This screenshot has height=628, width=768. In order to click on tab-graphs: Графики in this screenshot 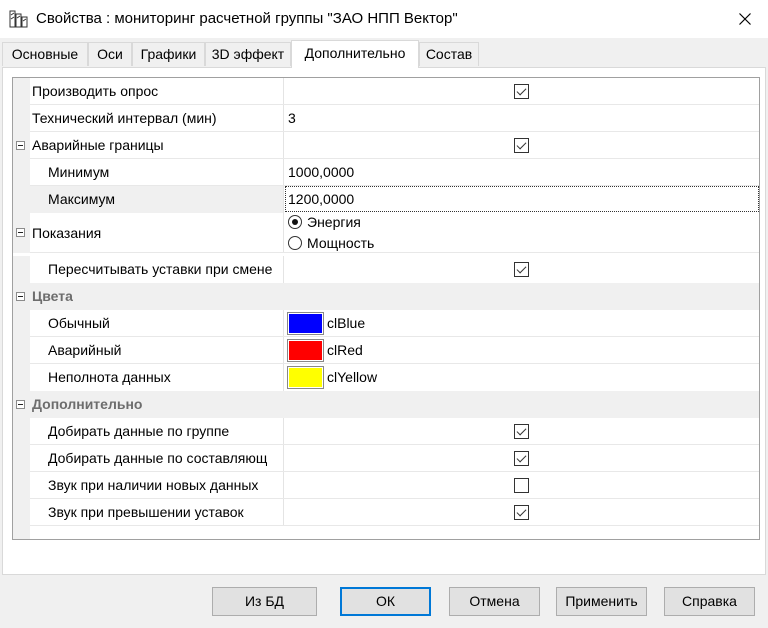, I will do `click(168, 54)`.